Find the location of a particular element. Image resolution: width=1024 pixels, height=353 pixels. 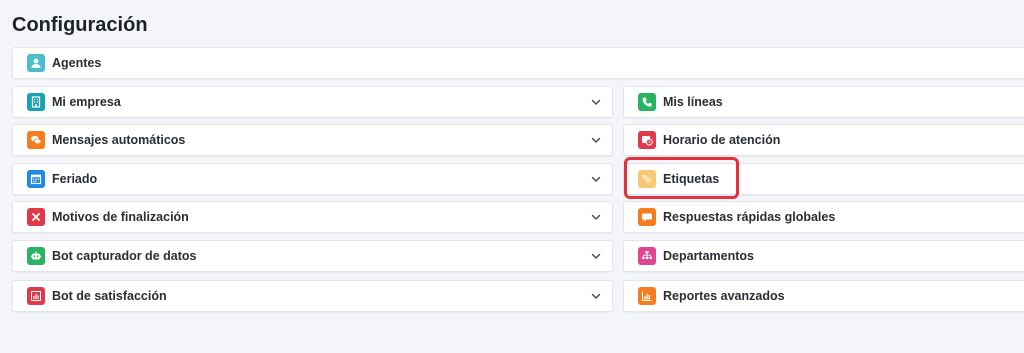

settings-item-label: Feriado is located at coordinates (75, 179).